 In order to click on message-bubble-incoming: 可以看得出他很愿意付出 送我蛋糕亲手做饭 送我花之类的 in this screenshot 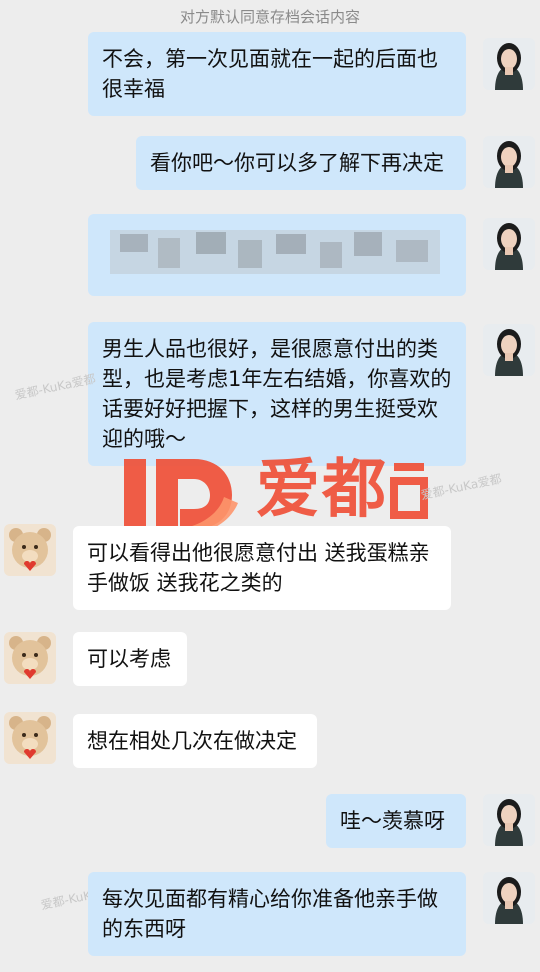, I will do `click(262, 568)`.